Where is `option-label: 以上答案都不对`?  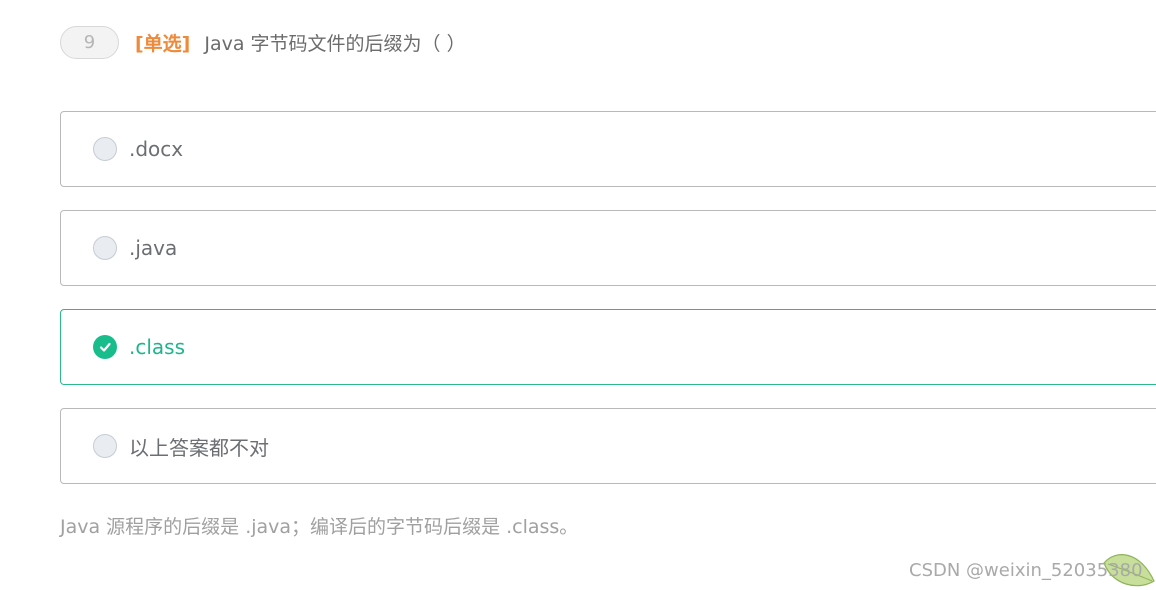
option-label: 以上答案都不对 is located at coordinates (199, 447).